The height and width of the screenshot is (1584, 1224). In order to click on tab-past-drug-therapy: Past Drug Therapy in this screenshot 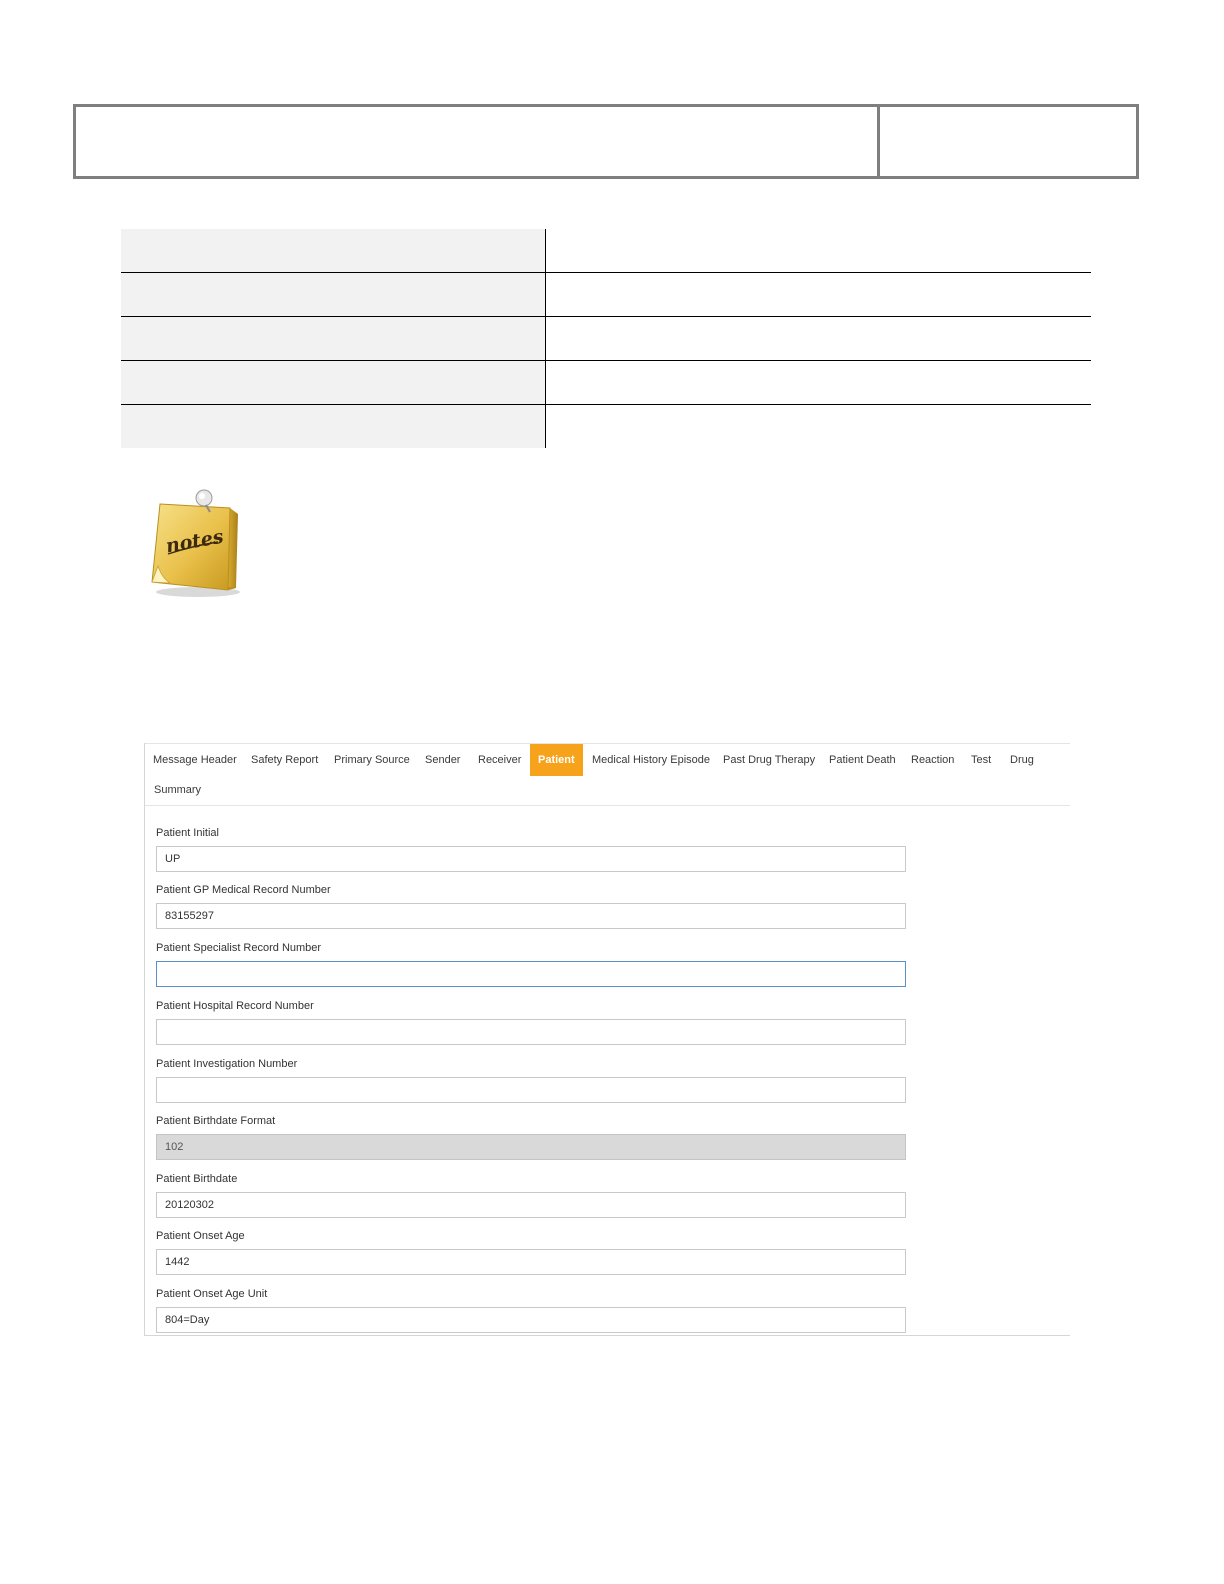, I will do `click(769, 760)`.